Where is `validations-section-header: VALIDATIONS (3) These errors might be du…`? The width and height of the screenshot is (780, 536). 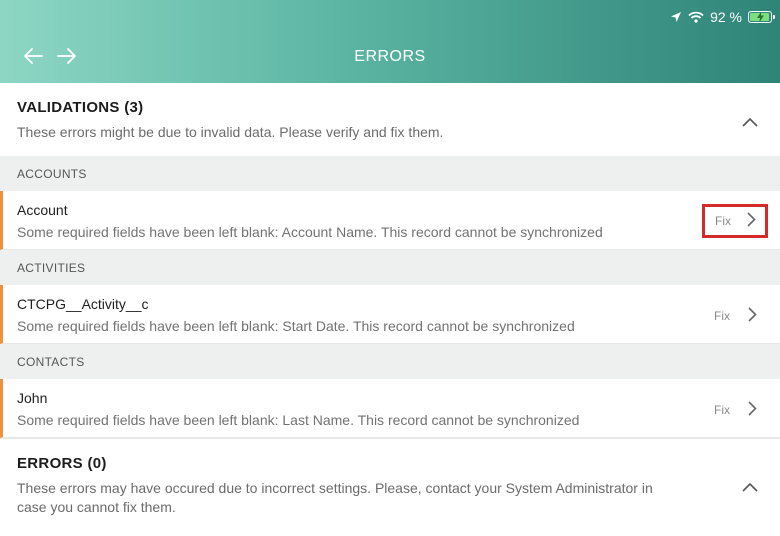
validations-section-header: VALIDATIONS (3) These errors might be du… is located at coordinates (390, 119).